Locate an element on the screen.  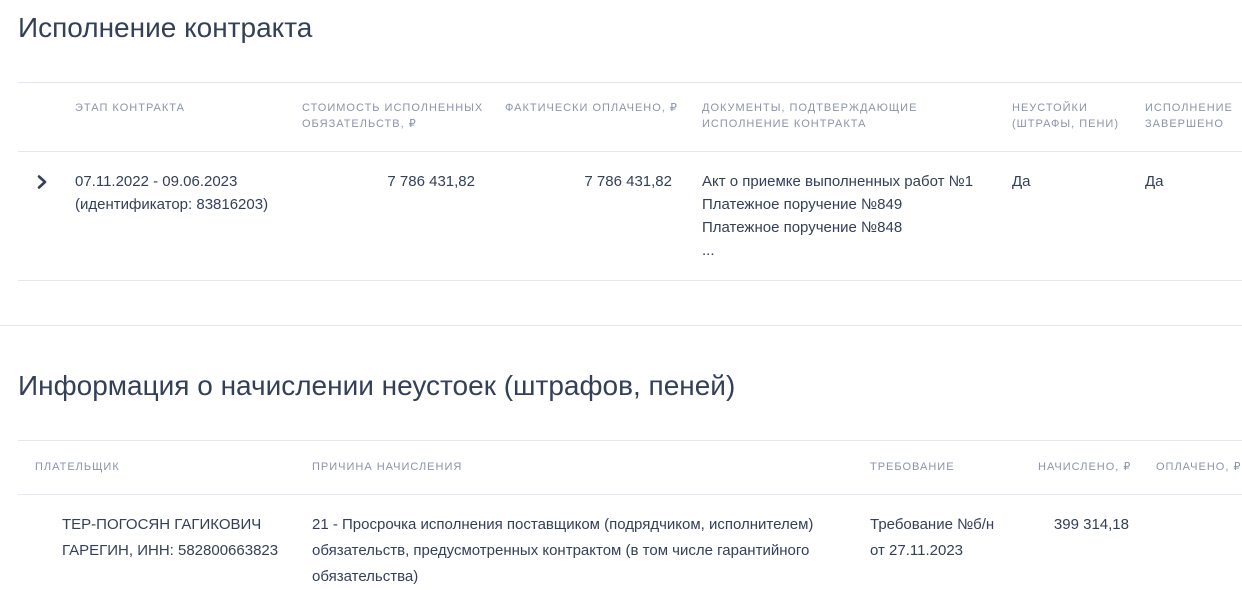
expand-row-button is located at coordinates (42, 182).